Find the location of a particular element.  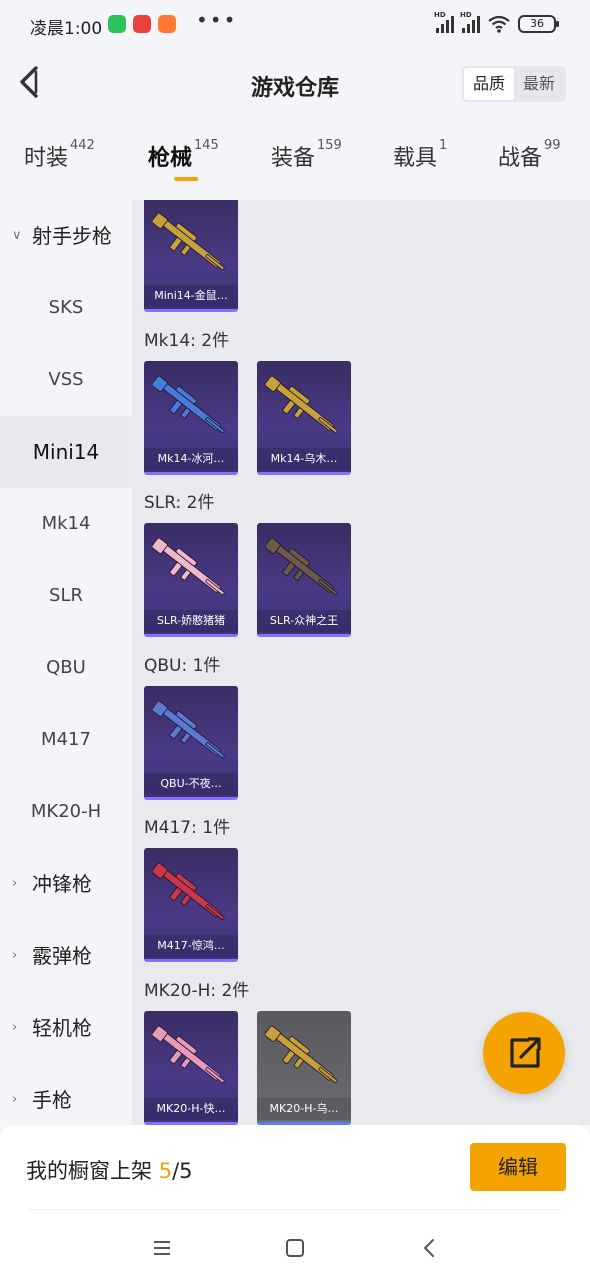

section-title-mk20h: MK20-H: 2件 is located at coordinates (197, 991).